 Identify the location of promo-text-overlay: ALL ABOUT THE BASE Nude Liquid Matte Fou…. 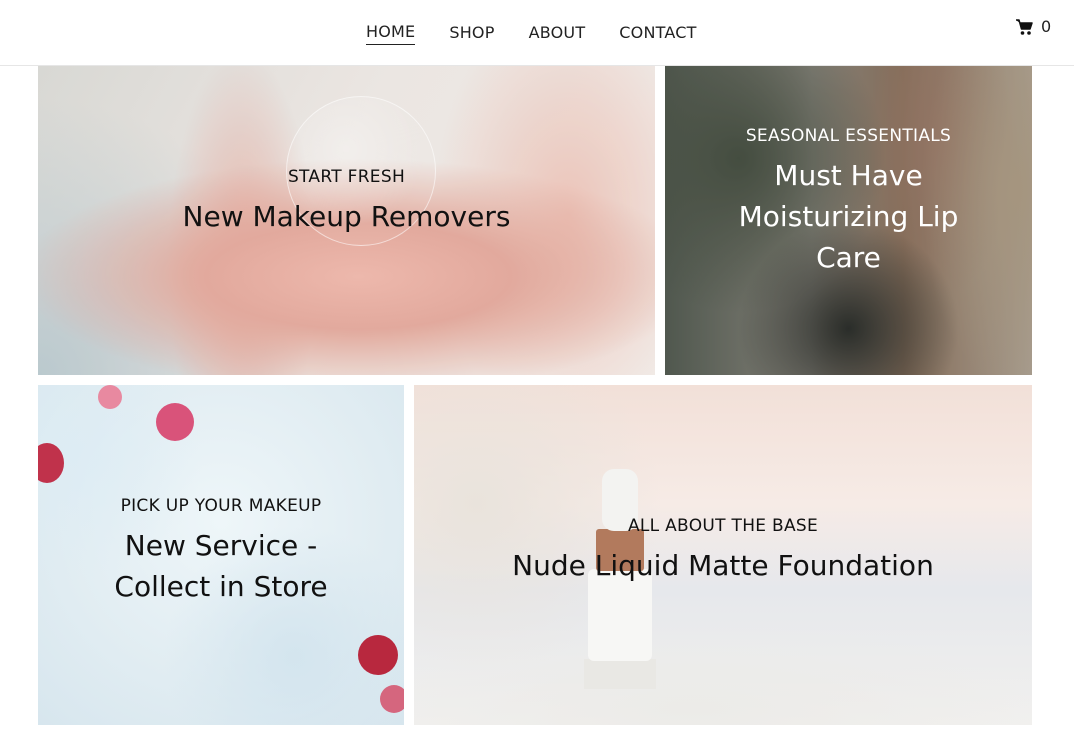
(723, 550).